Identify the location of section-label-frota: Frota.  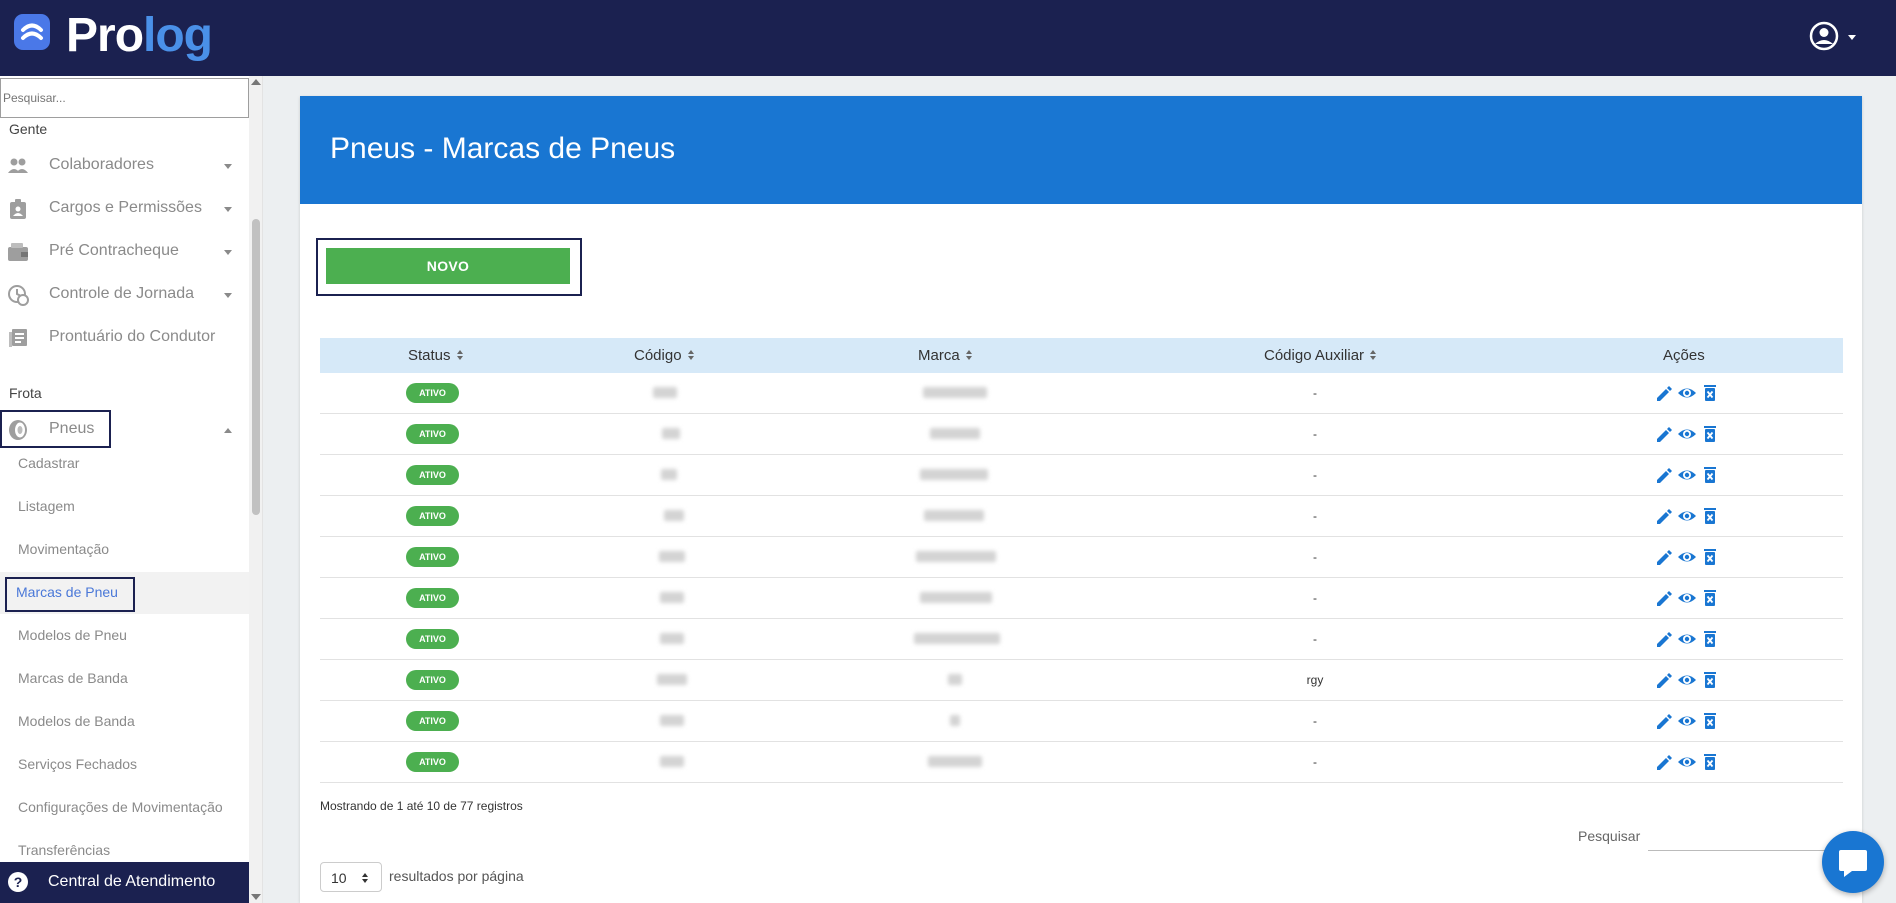
(25, 393).